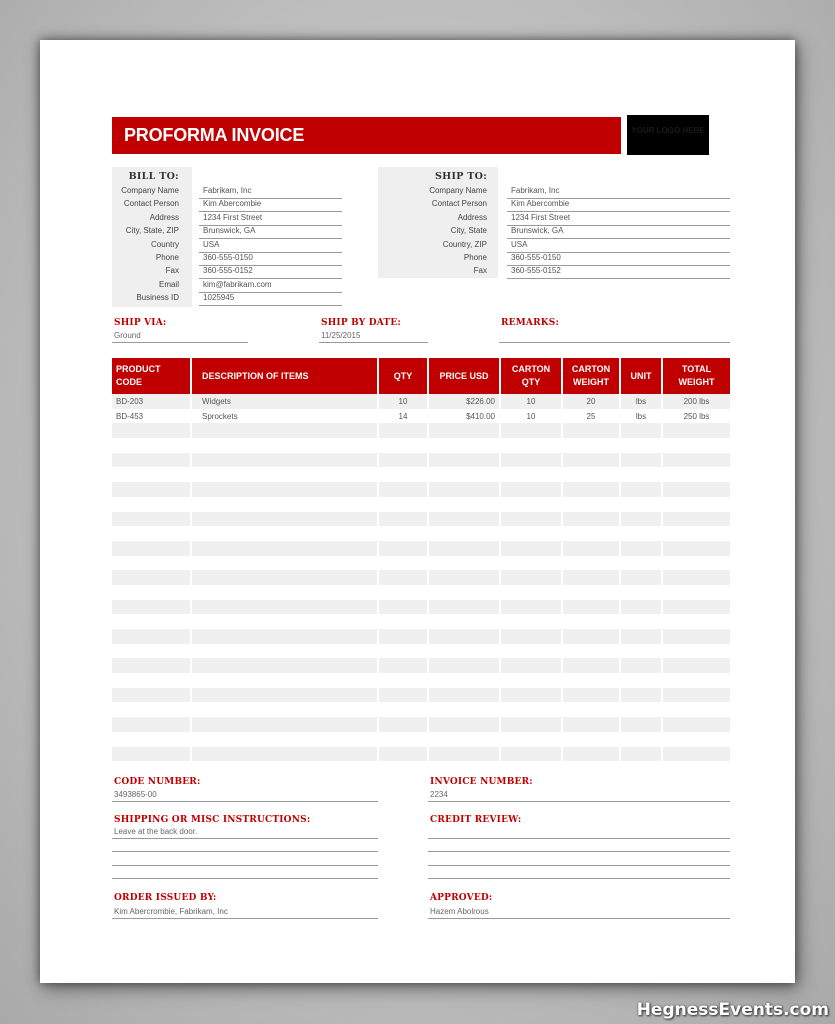 This screenshot has width=835, height=1024. Describe the element at coordinates (618, 219) in the screenshot. I see `ship-to-field-value: 1234 First Street` at that location.